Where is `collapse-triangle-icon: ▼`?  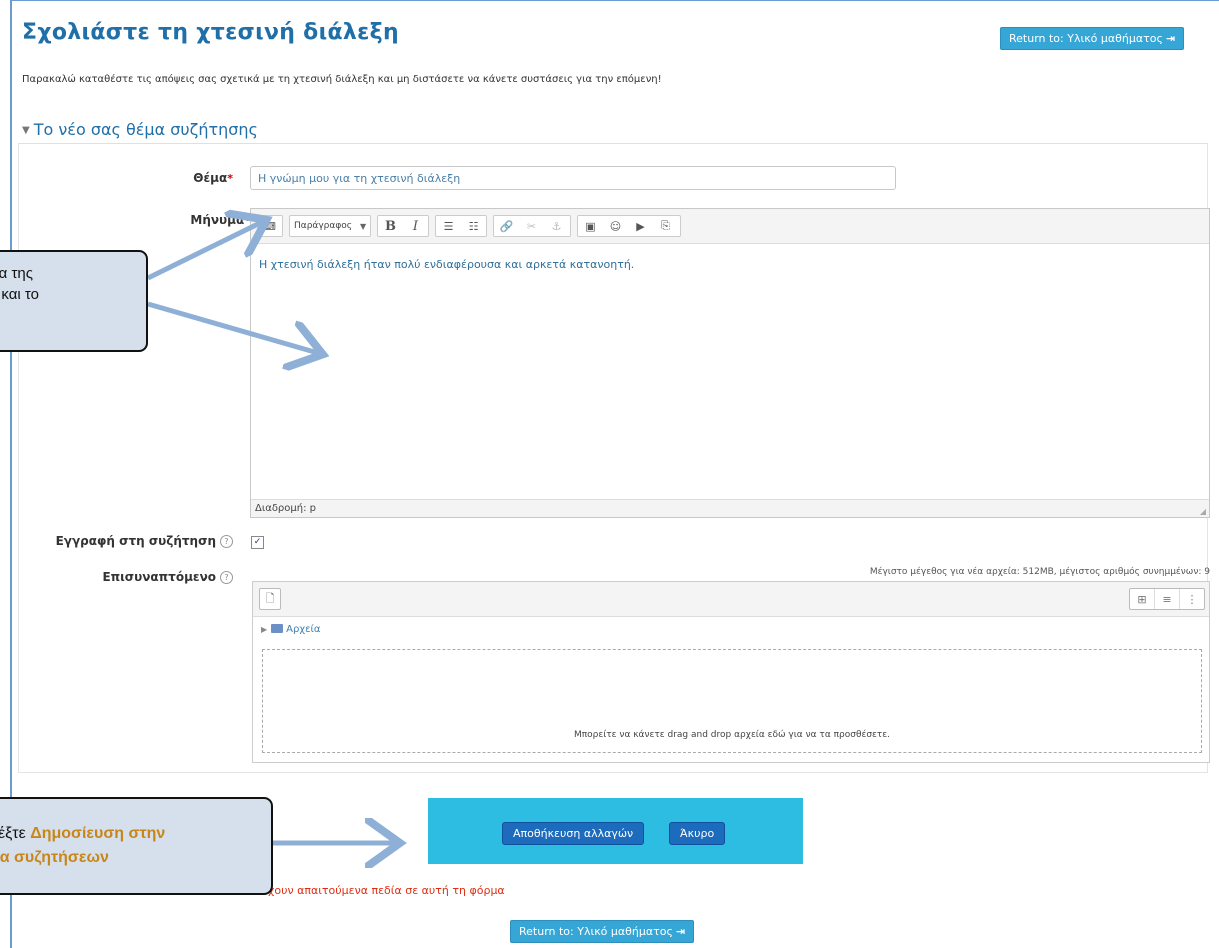 collapse-triangle-icon: ▼ is located at coordinates (26, 130).